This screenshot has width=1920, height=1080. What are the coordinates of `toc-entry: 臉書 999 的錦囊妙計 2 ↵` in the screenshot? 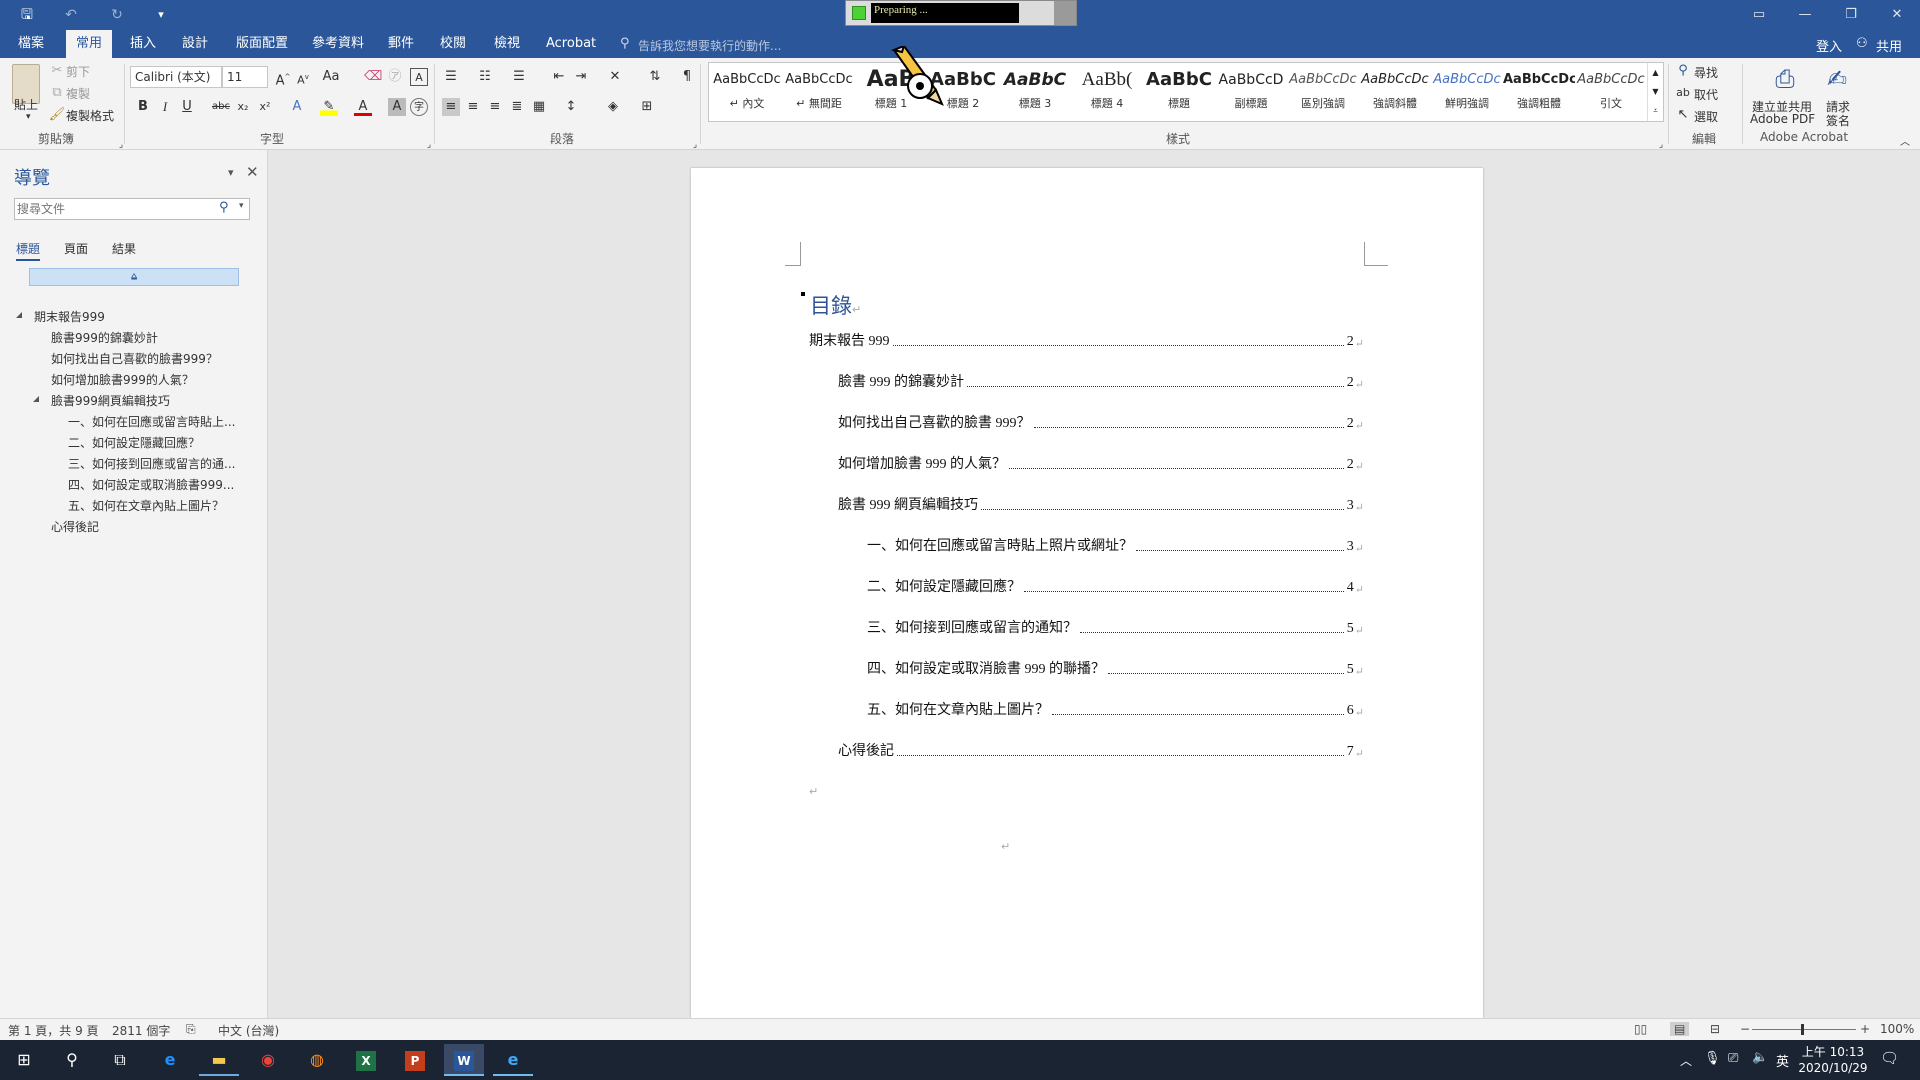 It's located at (1101, 380).